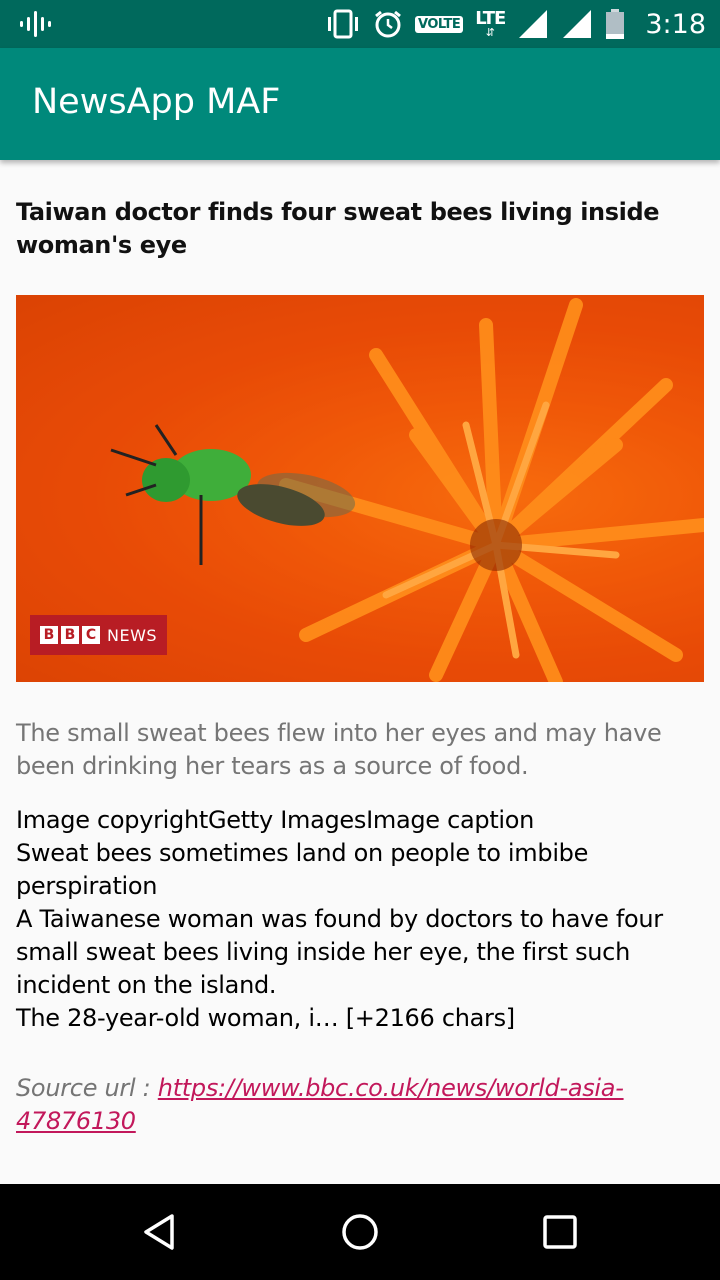 The image size is (720, 1280). What do you see at coordinates (675, 24) in the screenshot?
I see `status-clock: 3:18` at bounding box center [675, 24].